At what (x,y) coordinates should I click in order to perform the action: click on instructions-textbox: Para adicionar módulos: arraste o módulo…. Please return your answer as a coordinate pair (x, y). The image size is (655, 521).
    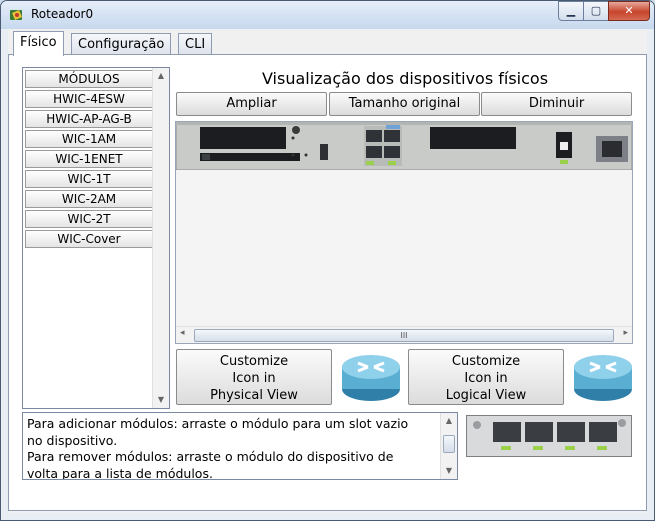
    Looking at the image, I should click on (240, 446).